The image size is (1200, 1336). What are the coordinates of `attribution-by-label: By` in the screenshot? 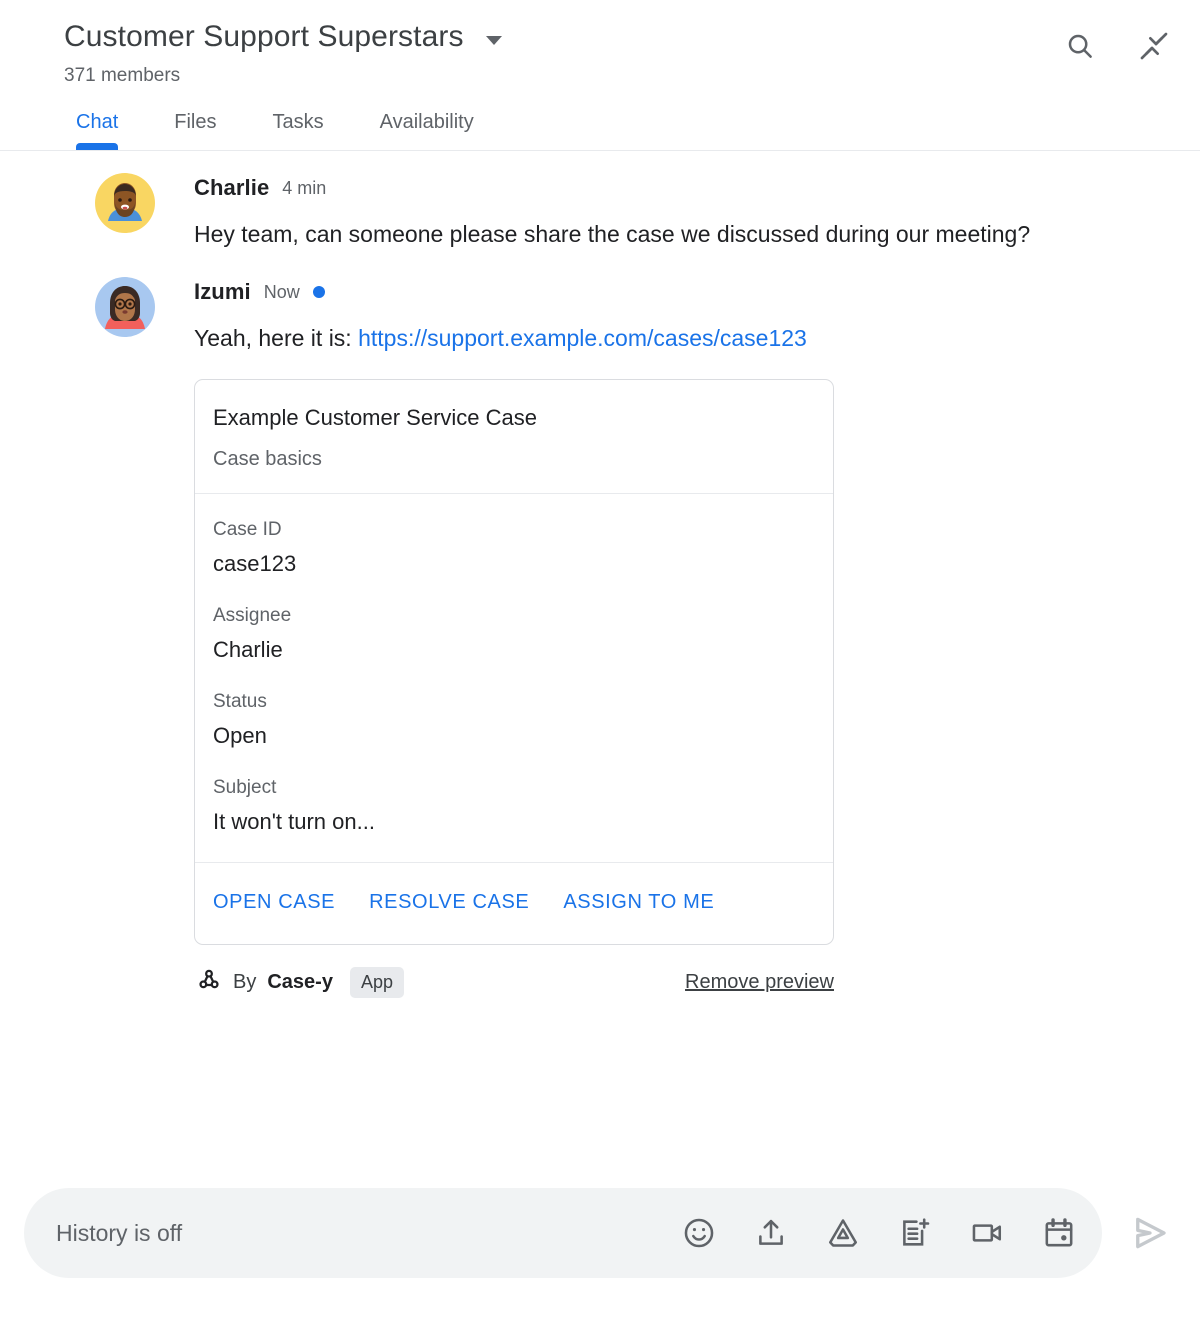 It's located at (245, 982).